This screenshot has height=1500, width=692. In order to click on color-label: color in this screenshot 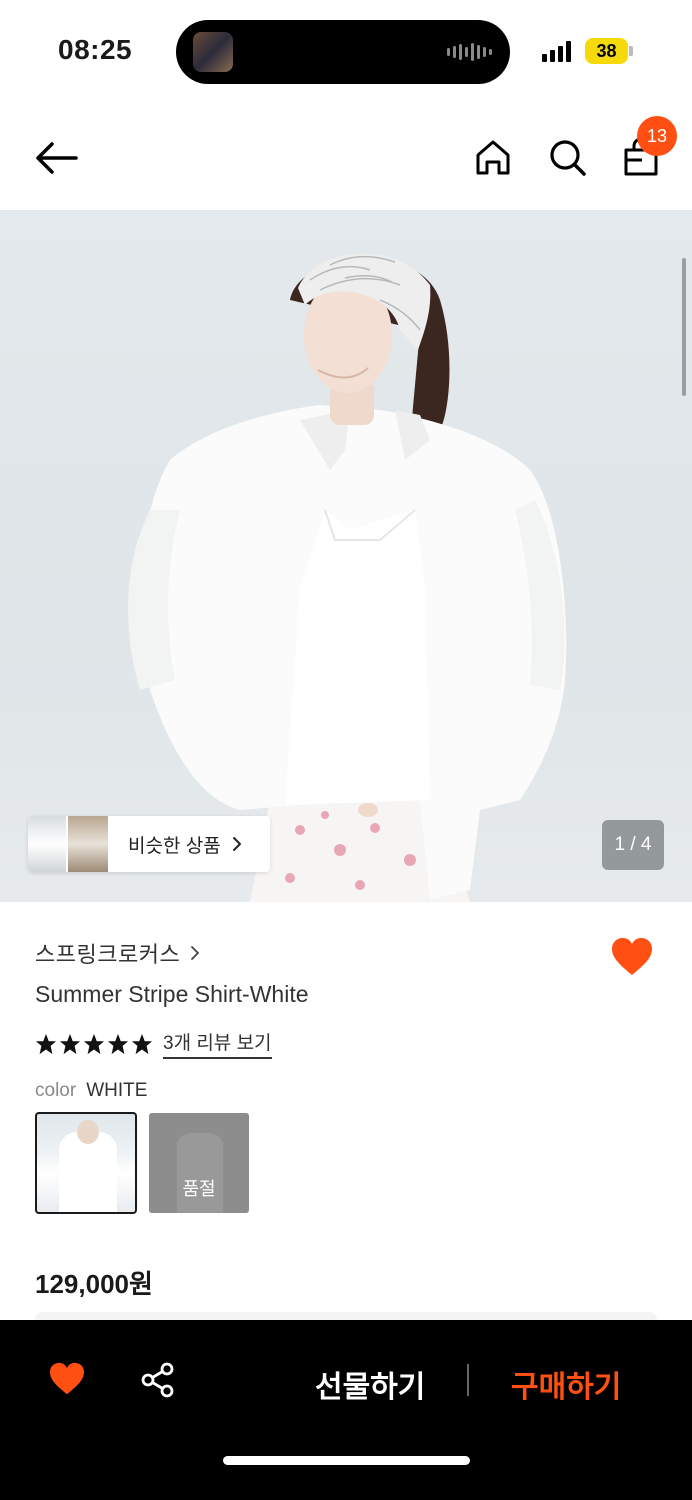, I will do `click(56, 1090)`.